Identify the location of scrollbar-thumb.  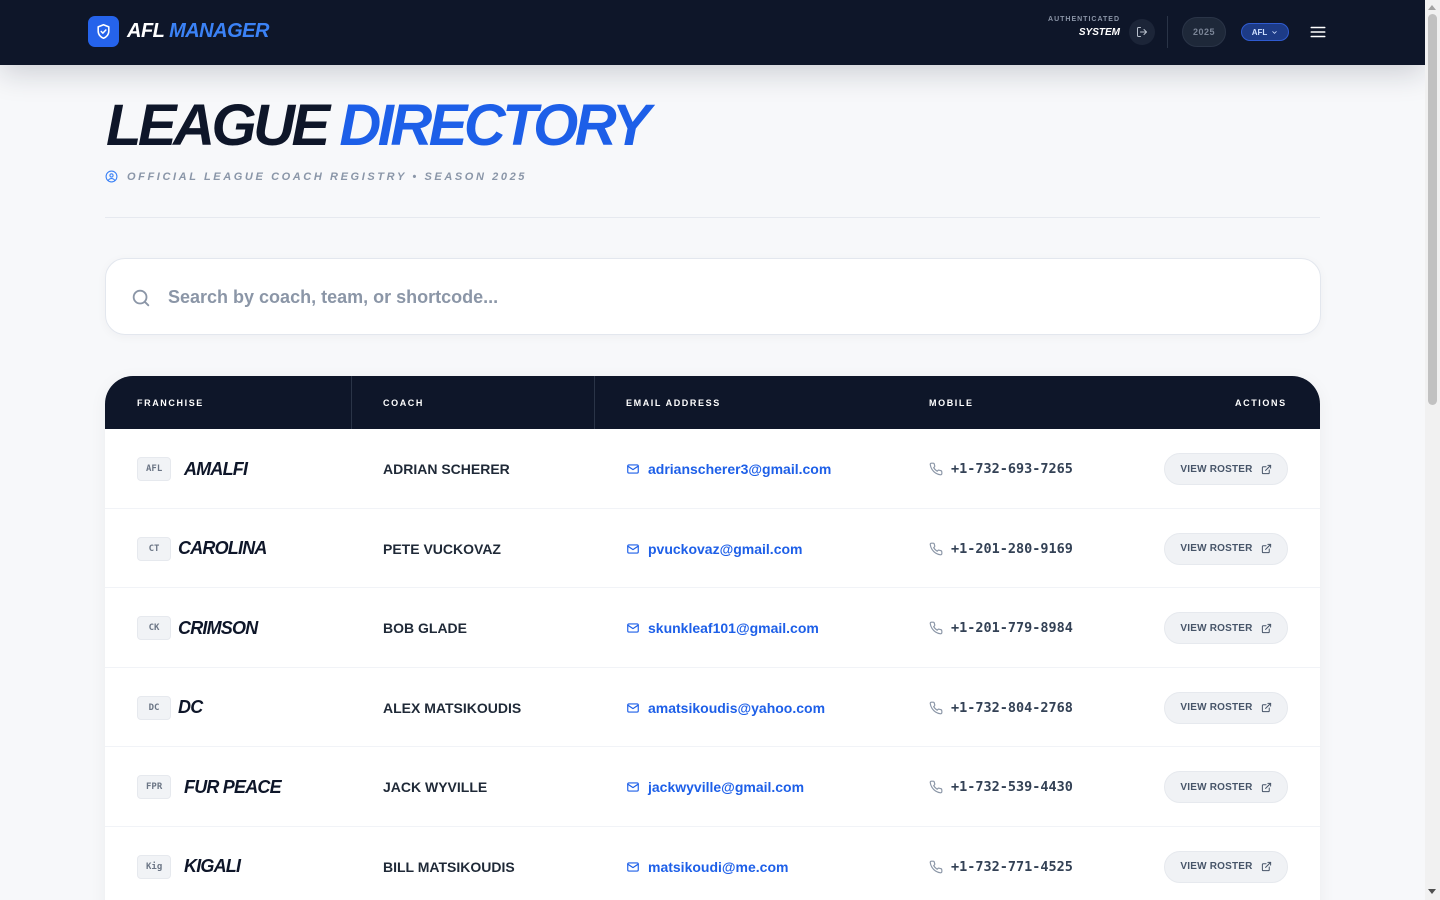
(1432, 209).